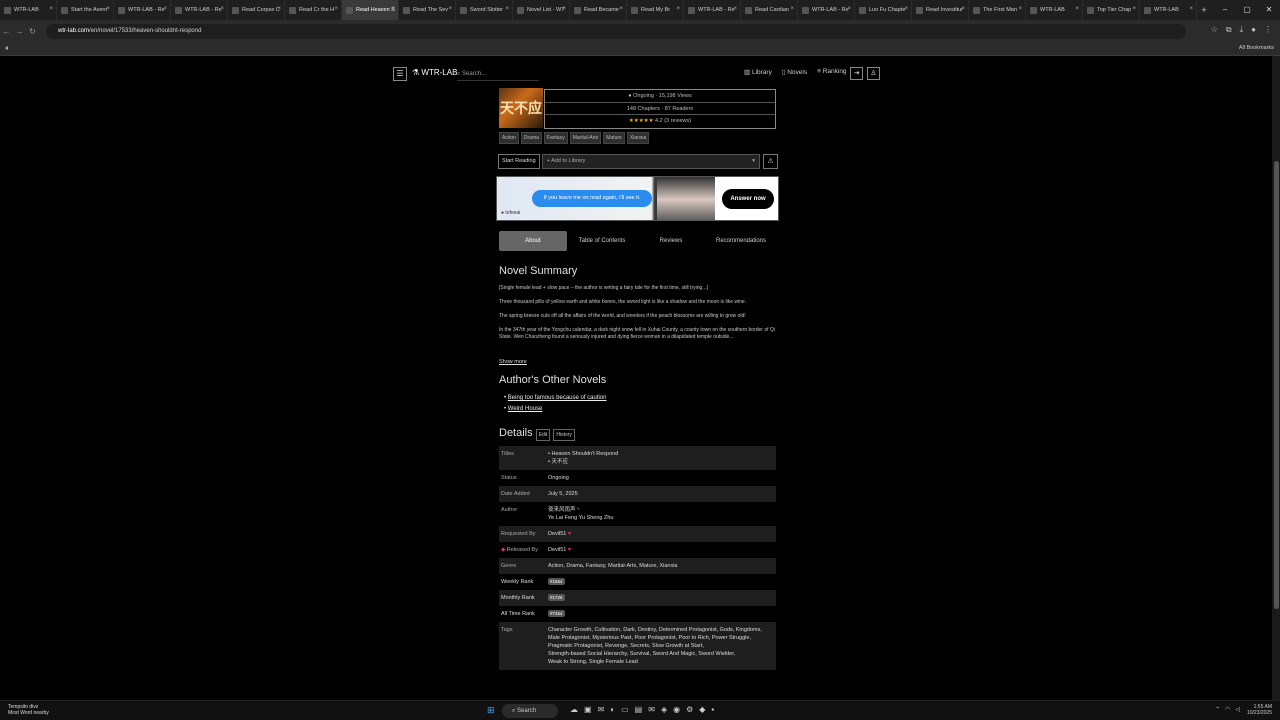 This screenshot has width=1280, height=720. What do you see at coordinates (662, 510) in the screenshot?
I see `author-chinese: 夜来风雨声丶` at bounding box center [662, 510].